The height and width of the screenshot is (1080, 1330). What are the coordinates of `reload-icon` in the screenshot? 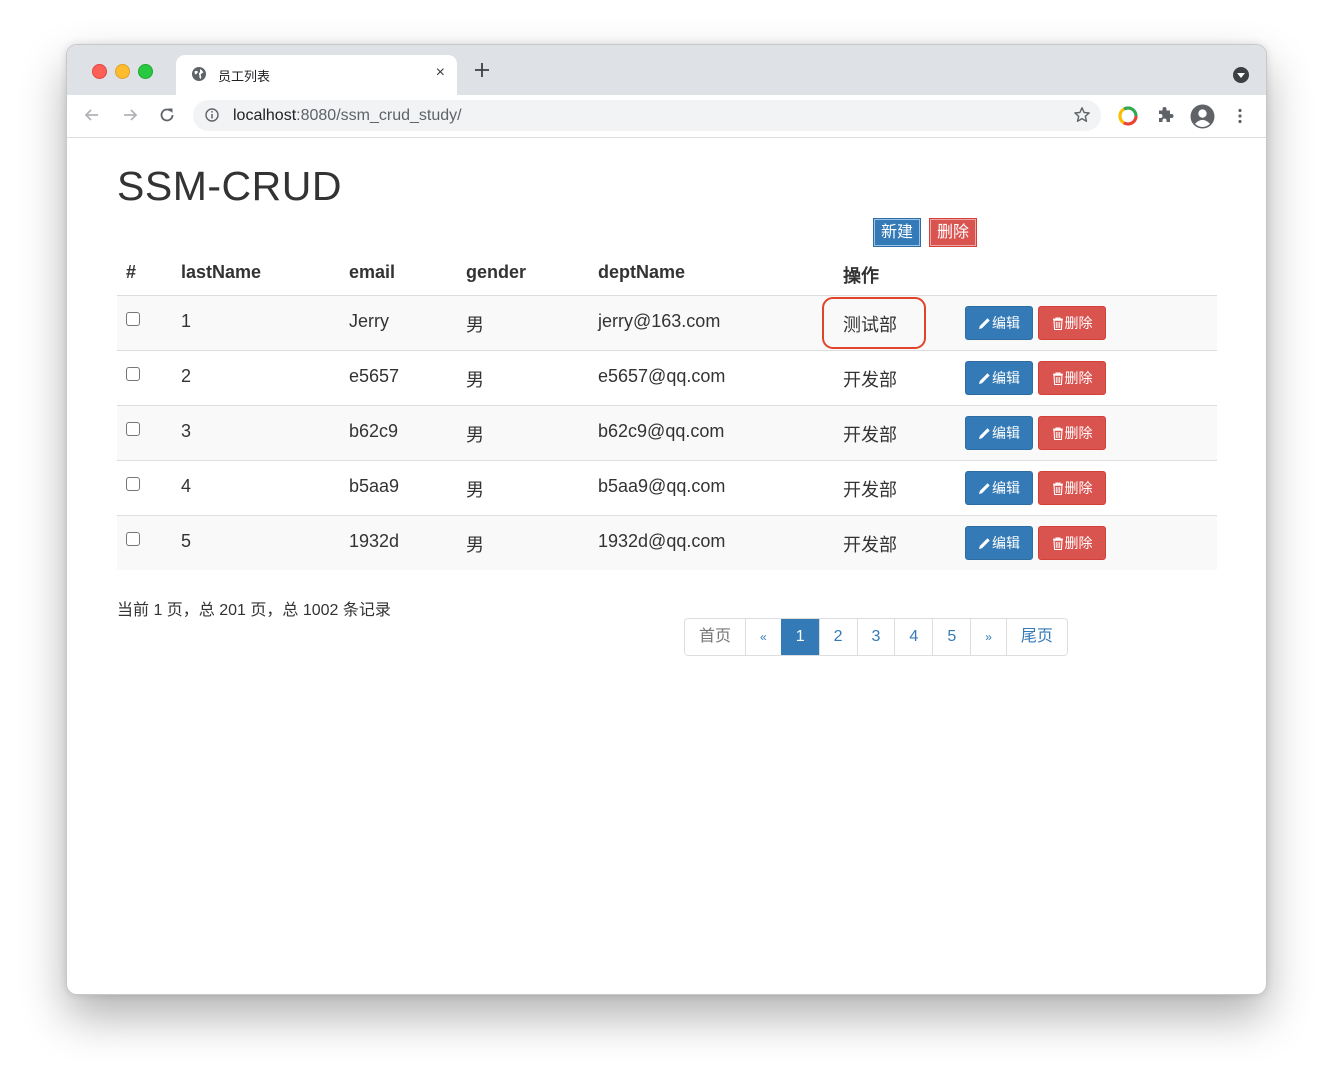 It's located at (167, 115).